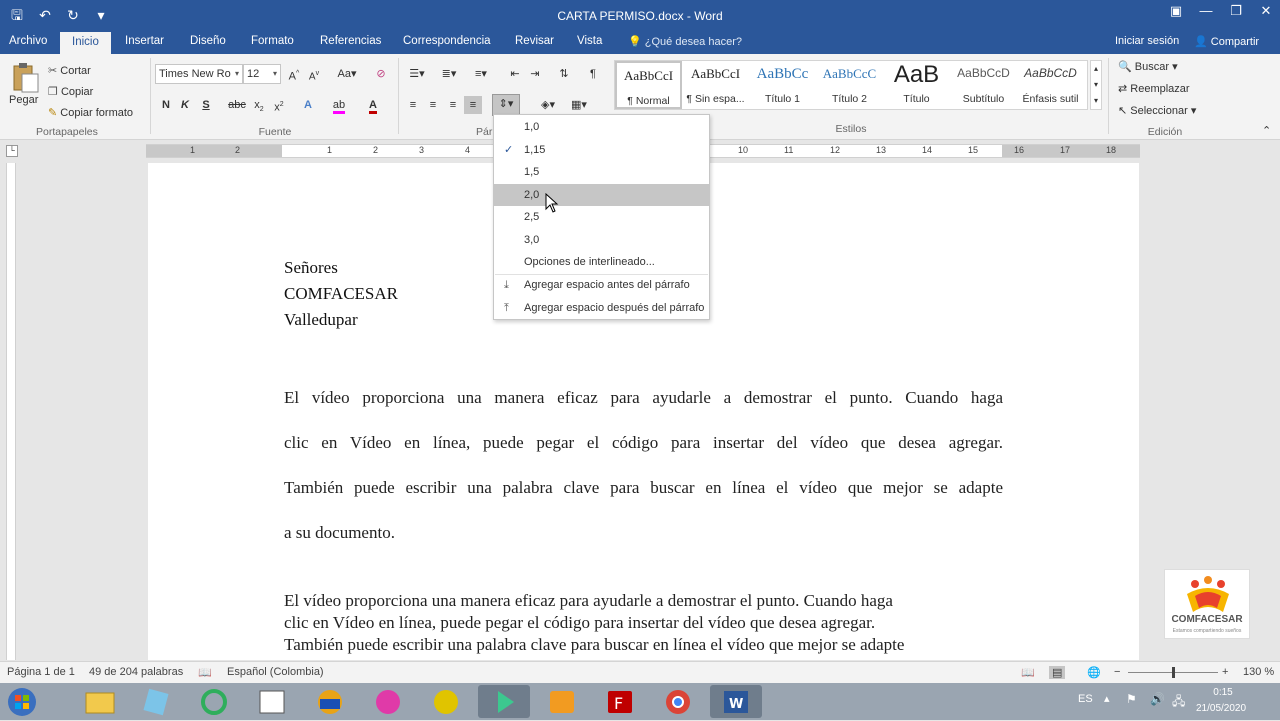 This screenshot has width=1280, height=721. What do you see at coordinates (11, 411) in the screenshot?
I see `vertical-ruler` at bounding box center [11, 411].